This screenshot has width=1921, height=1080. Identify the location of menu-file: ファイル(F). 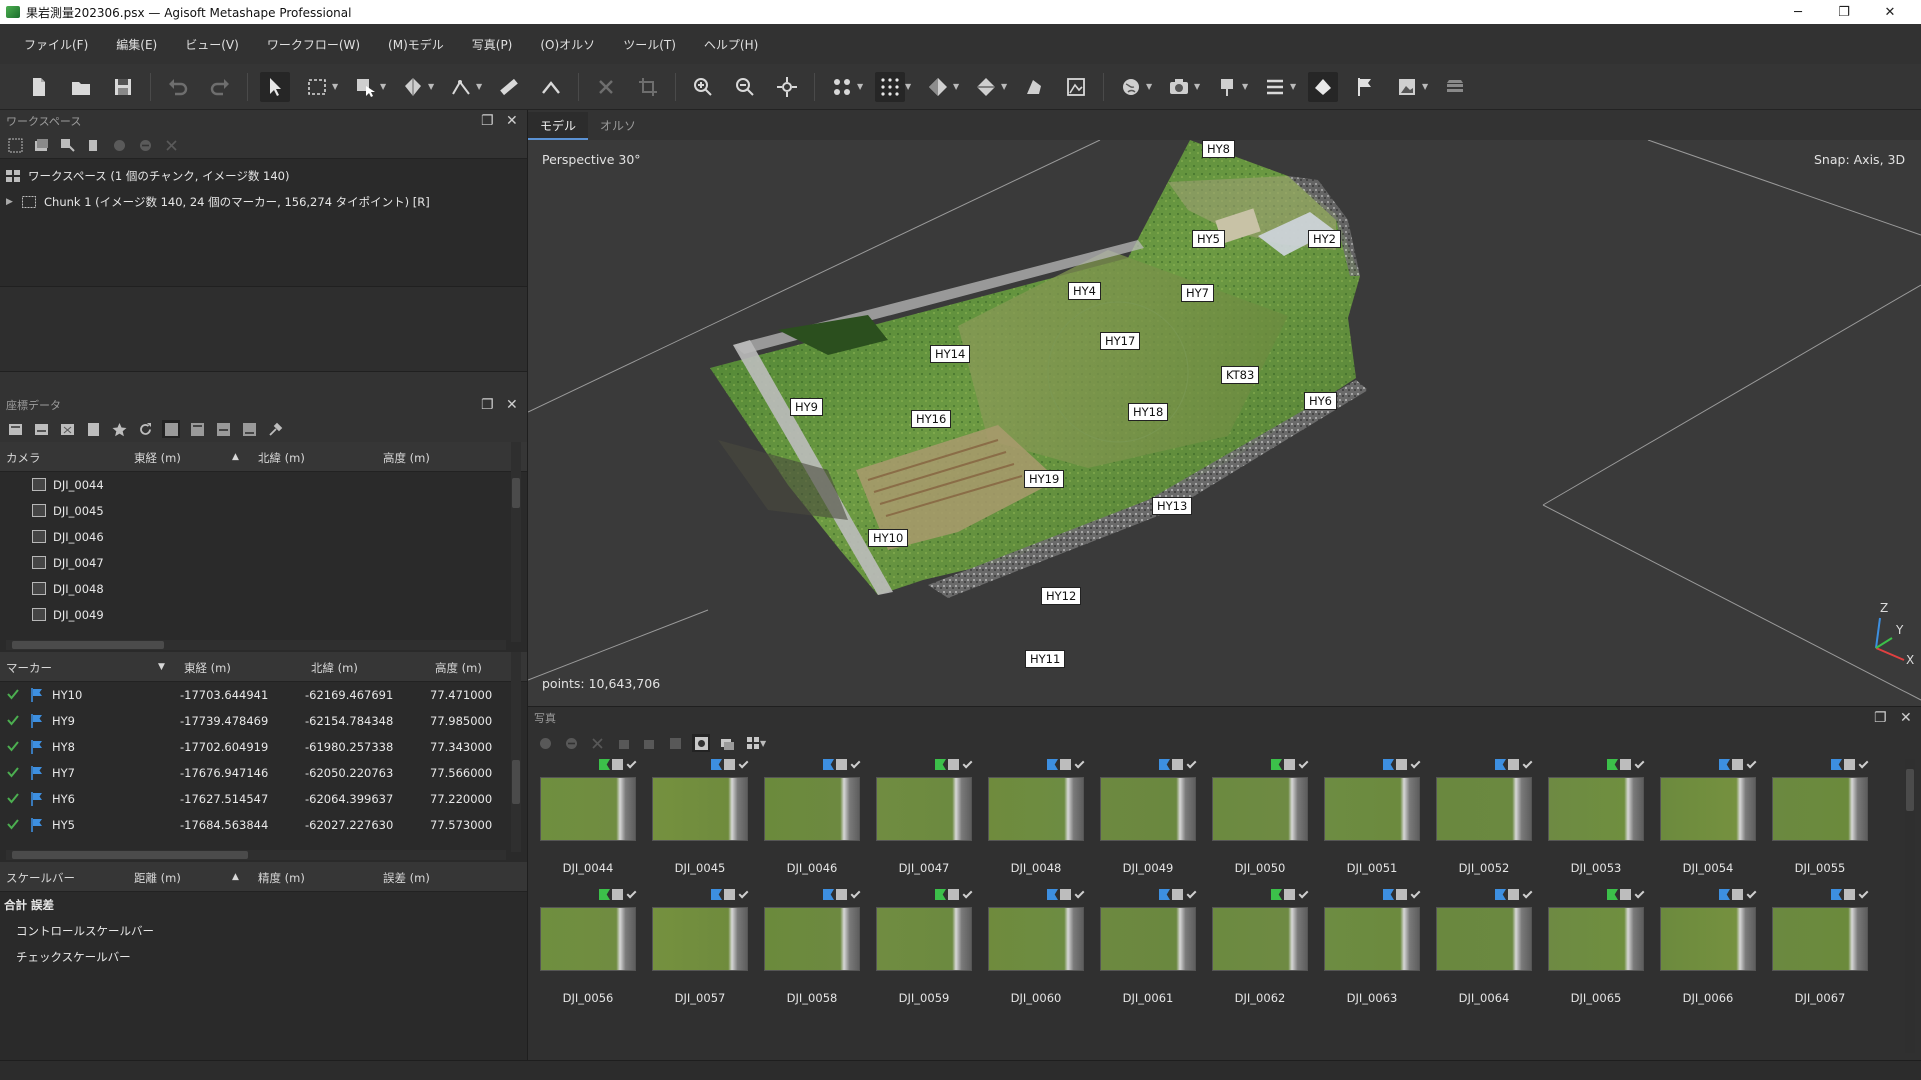
(56, 44).